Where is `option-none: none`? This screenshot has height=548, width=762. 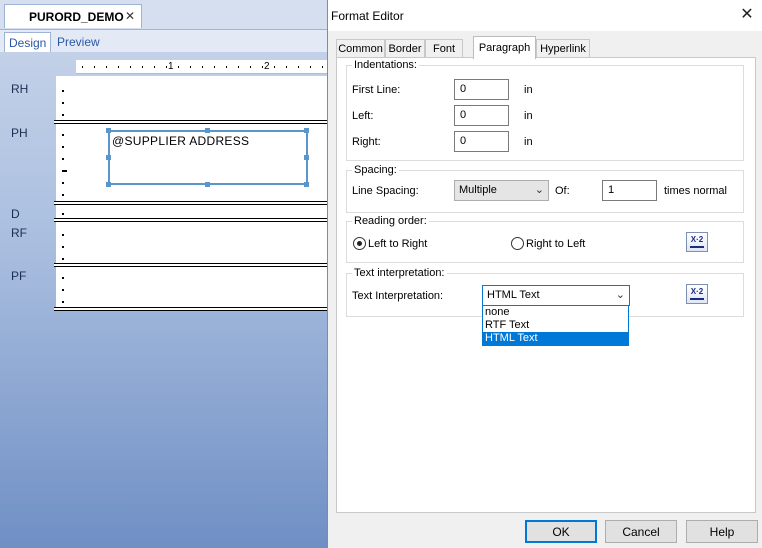
option-none: none is located at coordinates (555, 312).